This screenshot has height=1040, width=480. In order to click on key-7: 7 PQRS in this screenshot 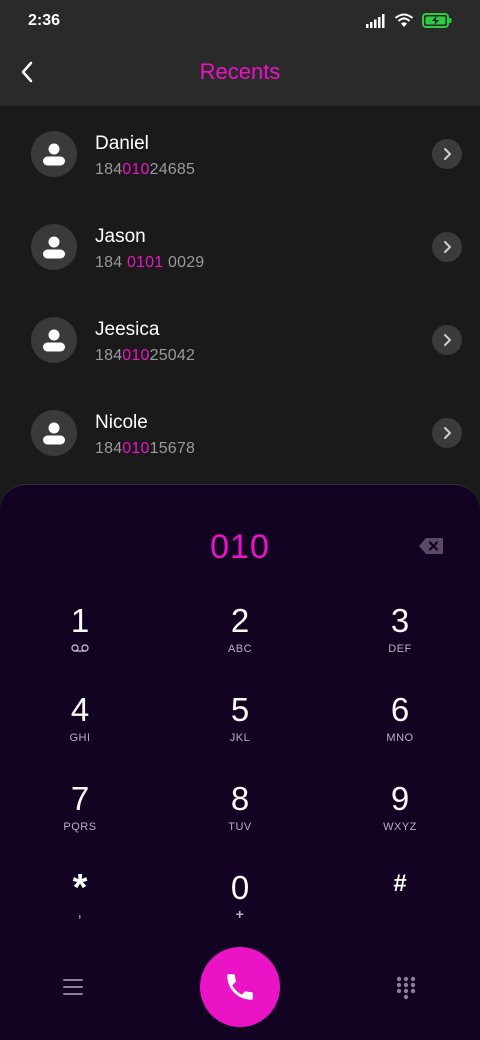, I will do `click(80, 809)`.